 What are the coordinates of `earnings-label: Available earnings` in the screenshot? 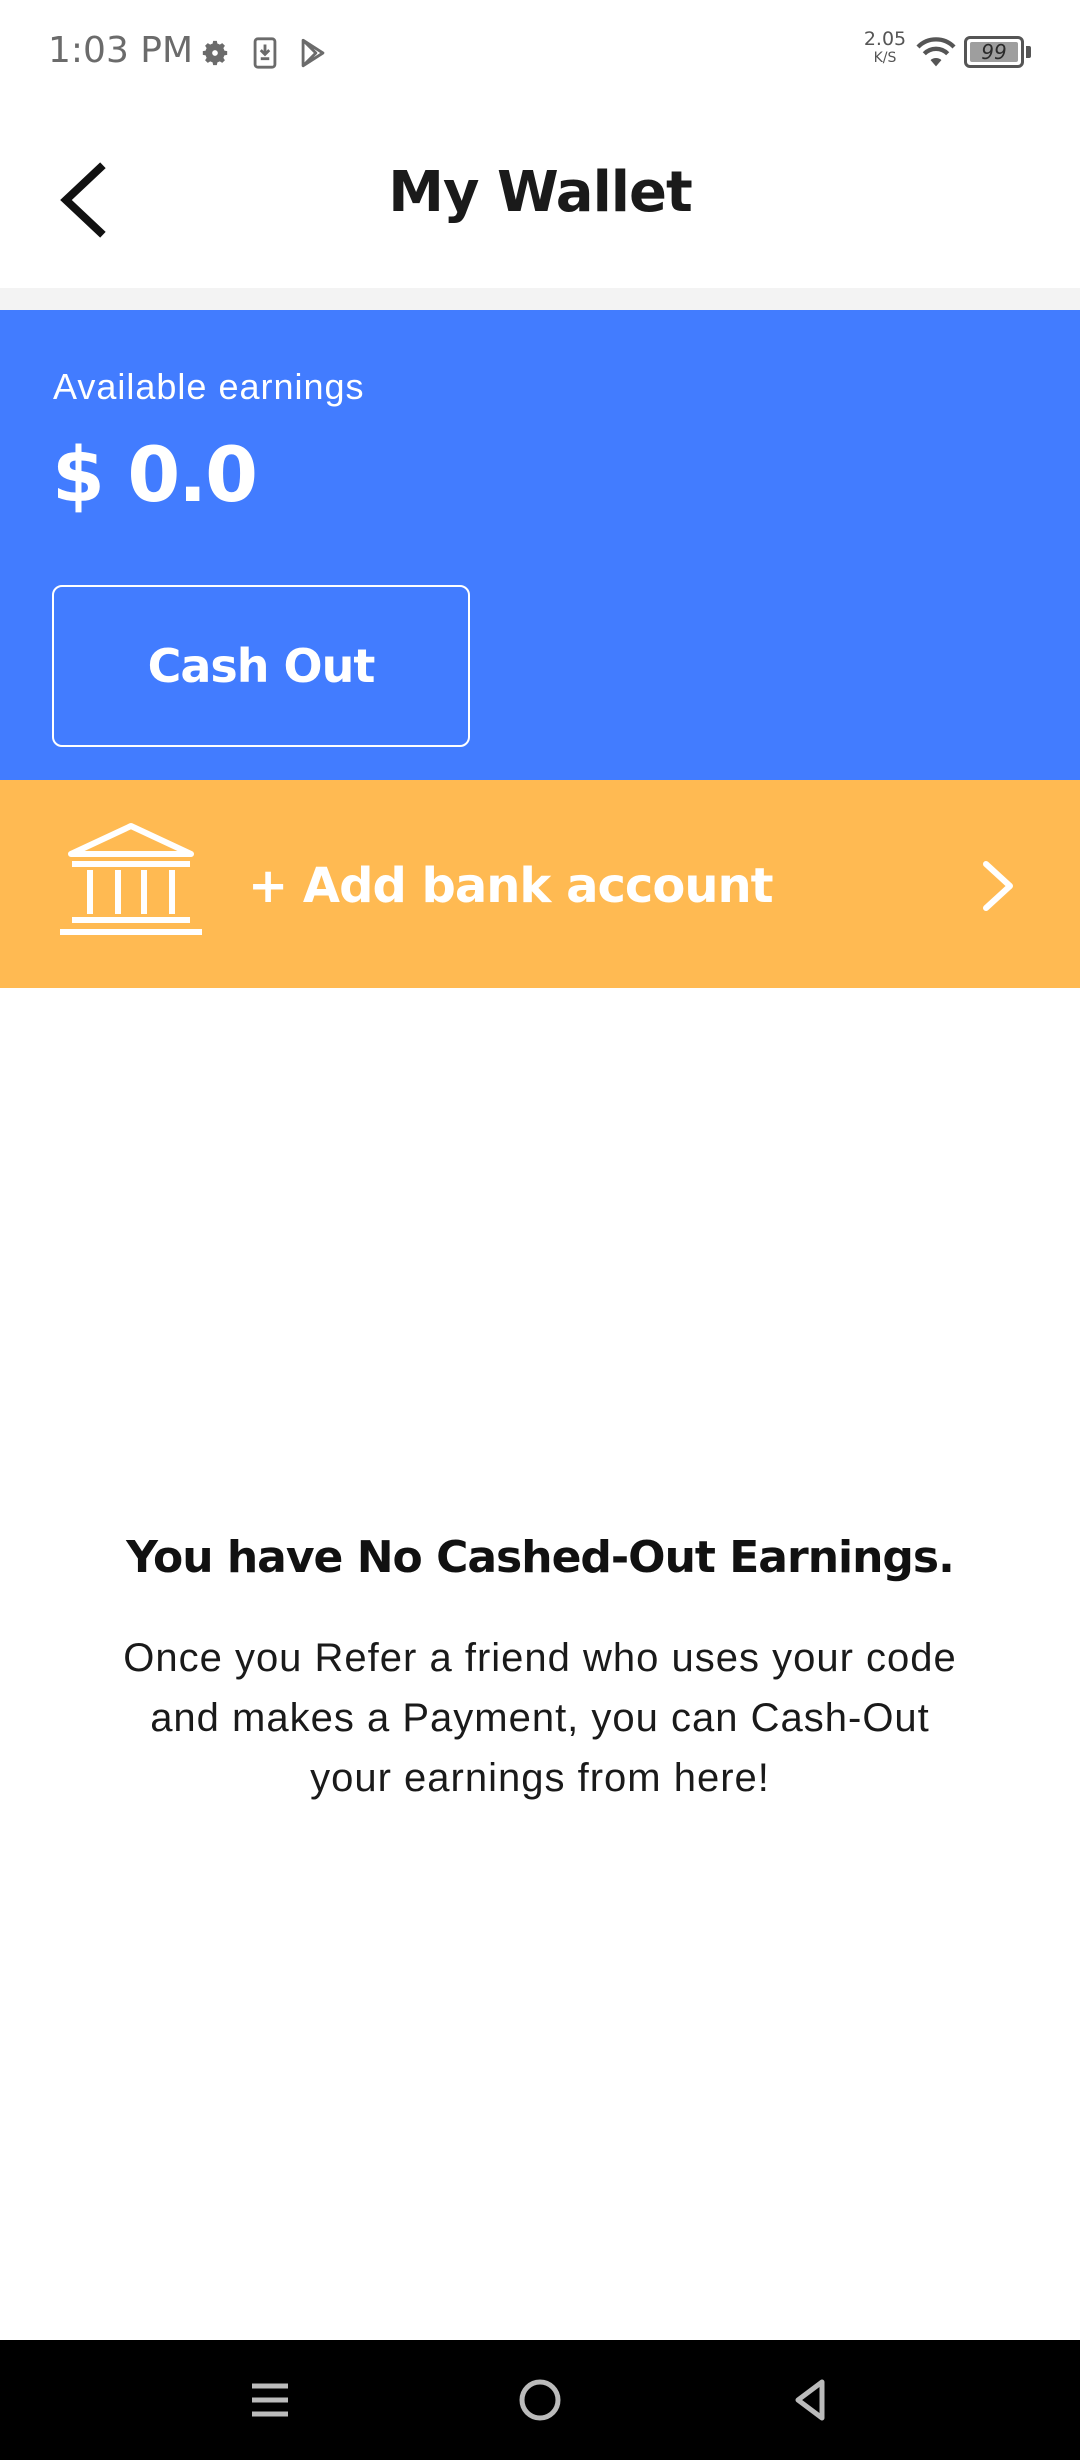 It's located at (209, 386).